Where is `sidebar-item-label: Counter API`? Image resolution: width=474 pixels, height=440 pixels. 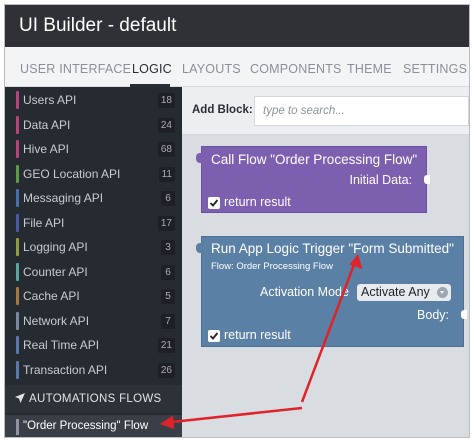
sidebar-item-label: Counter API is located at coordinates (55, 271).